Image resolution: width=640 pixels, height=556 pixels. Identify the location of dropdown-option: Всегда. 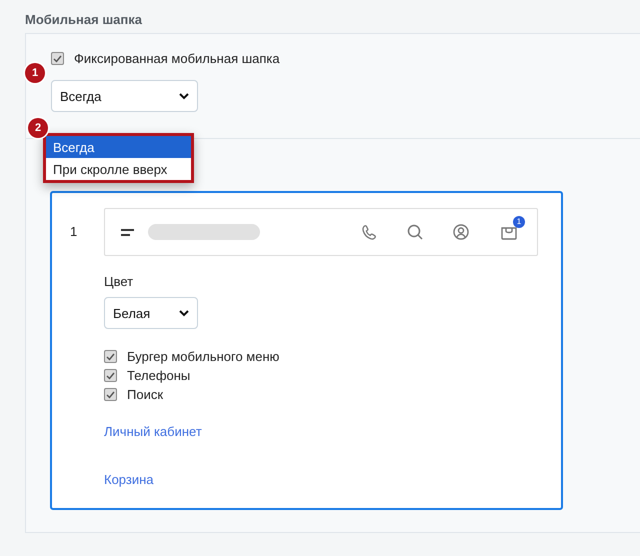
(118, 147).